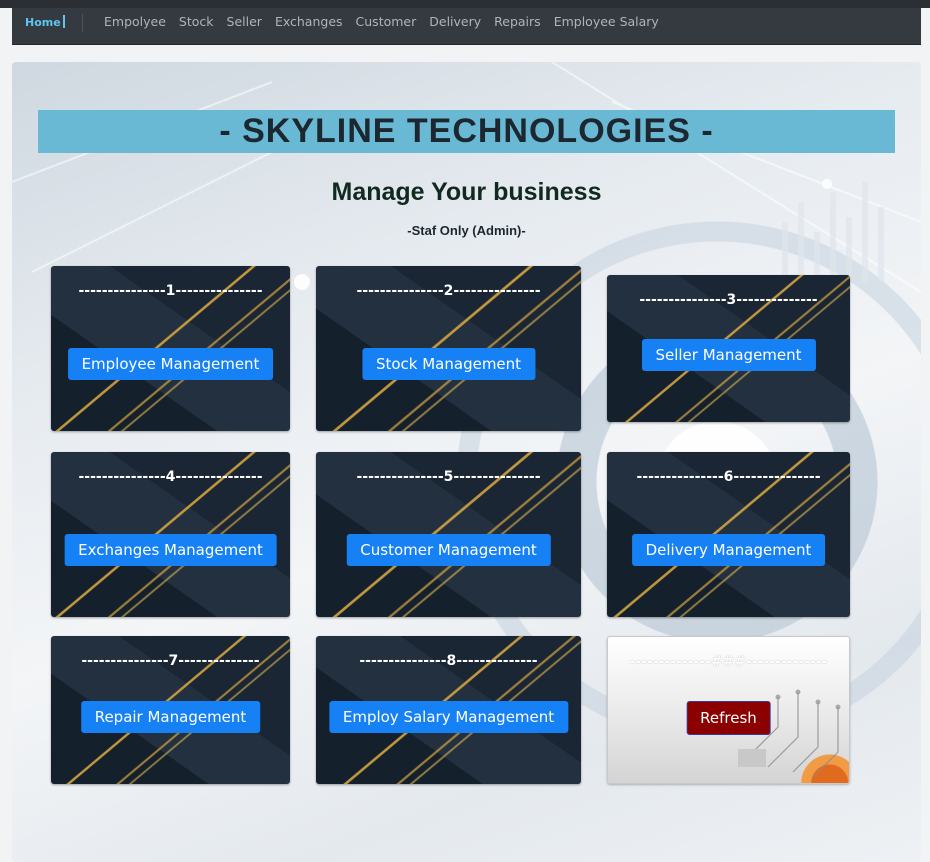 The image size is (930, 862). What do you see at coordinates (728, 662) in the screenshot?
I see `card-number-line: --------------###--------------` at bounding box center [728, 662].